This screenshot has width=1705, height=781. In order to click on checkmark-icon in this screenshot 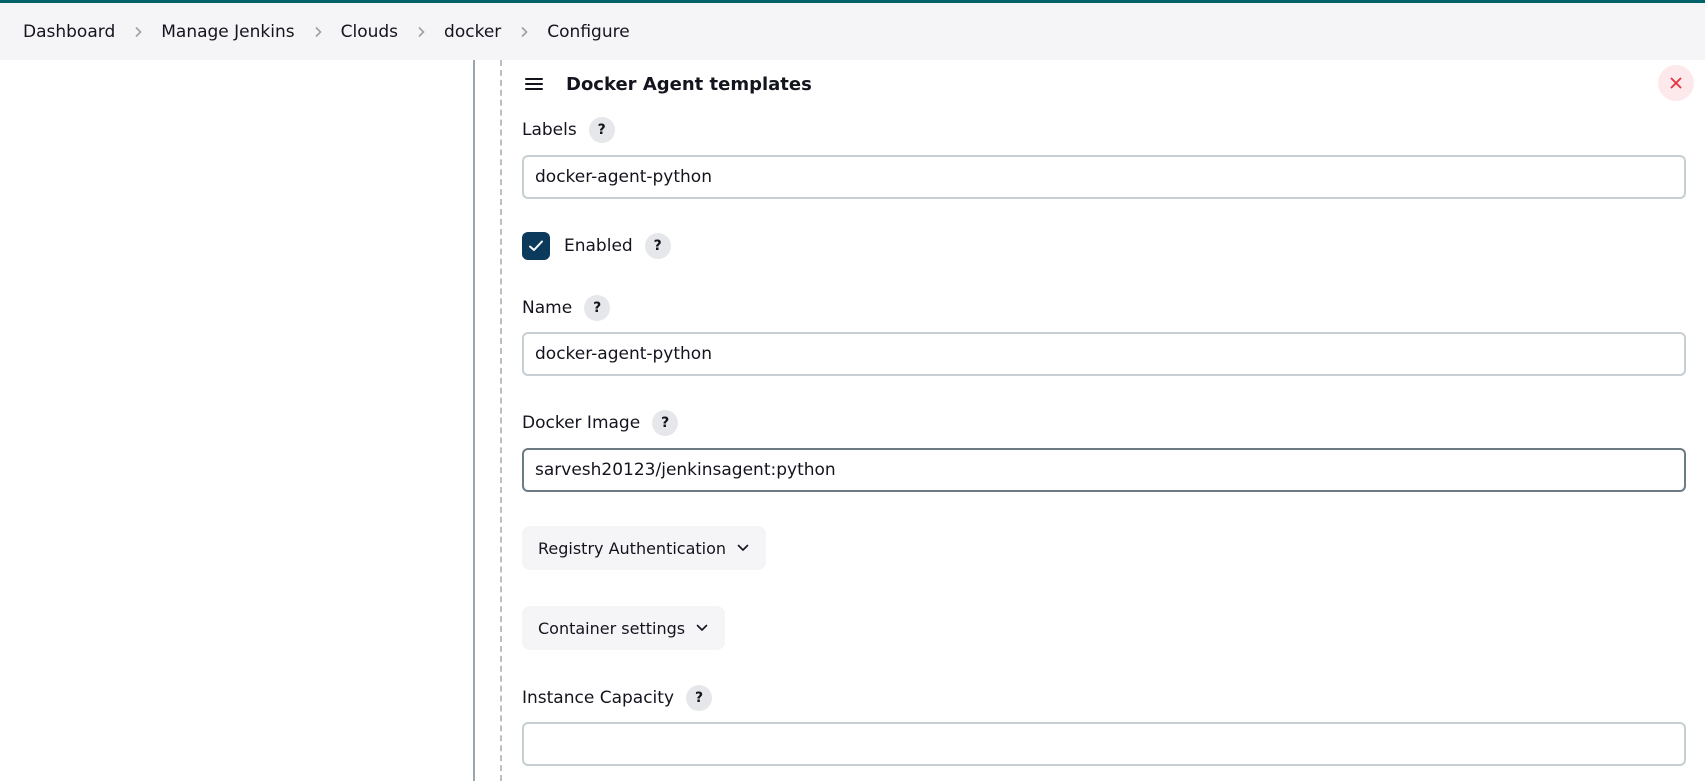, I will do `click(536, 245)`.